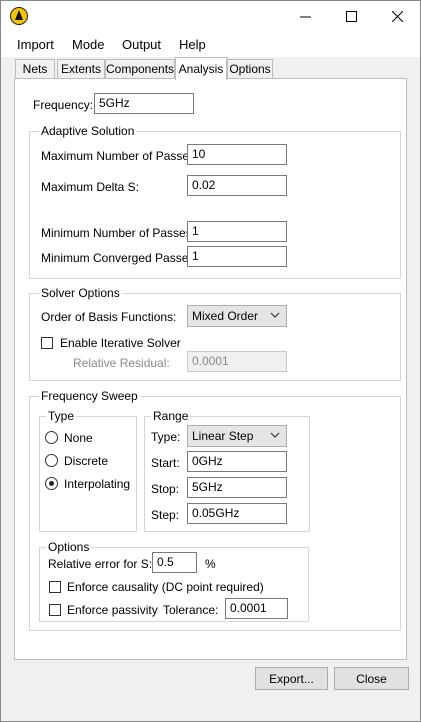  I want to click on max-passes-label: Maximum Number of Passes:, so click(120, 156).